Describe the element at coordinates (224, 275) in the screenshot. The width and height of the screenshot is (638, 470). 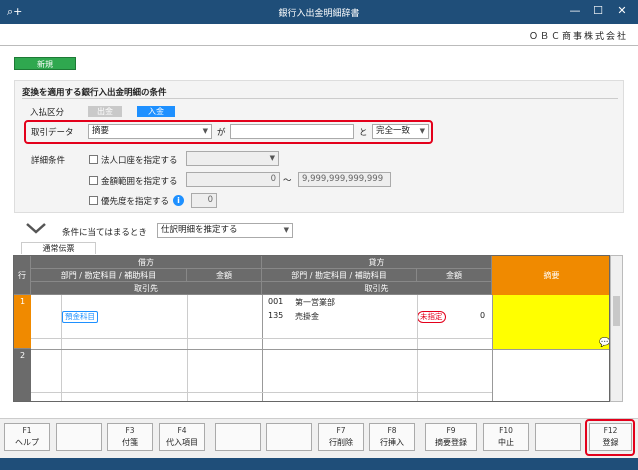
I see `debit-amount-header: 金額` at that location.